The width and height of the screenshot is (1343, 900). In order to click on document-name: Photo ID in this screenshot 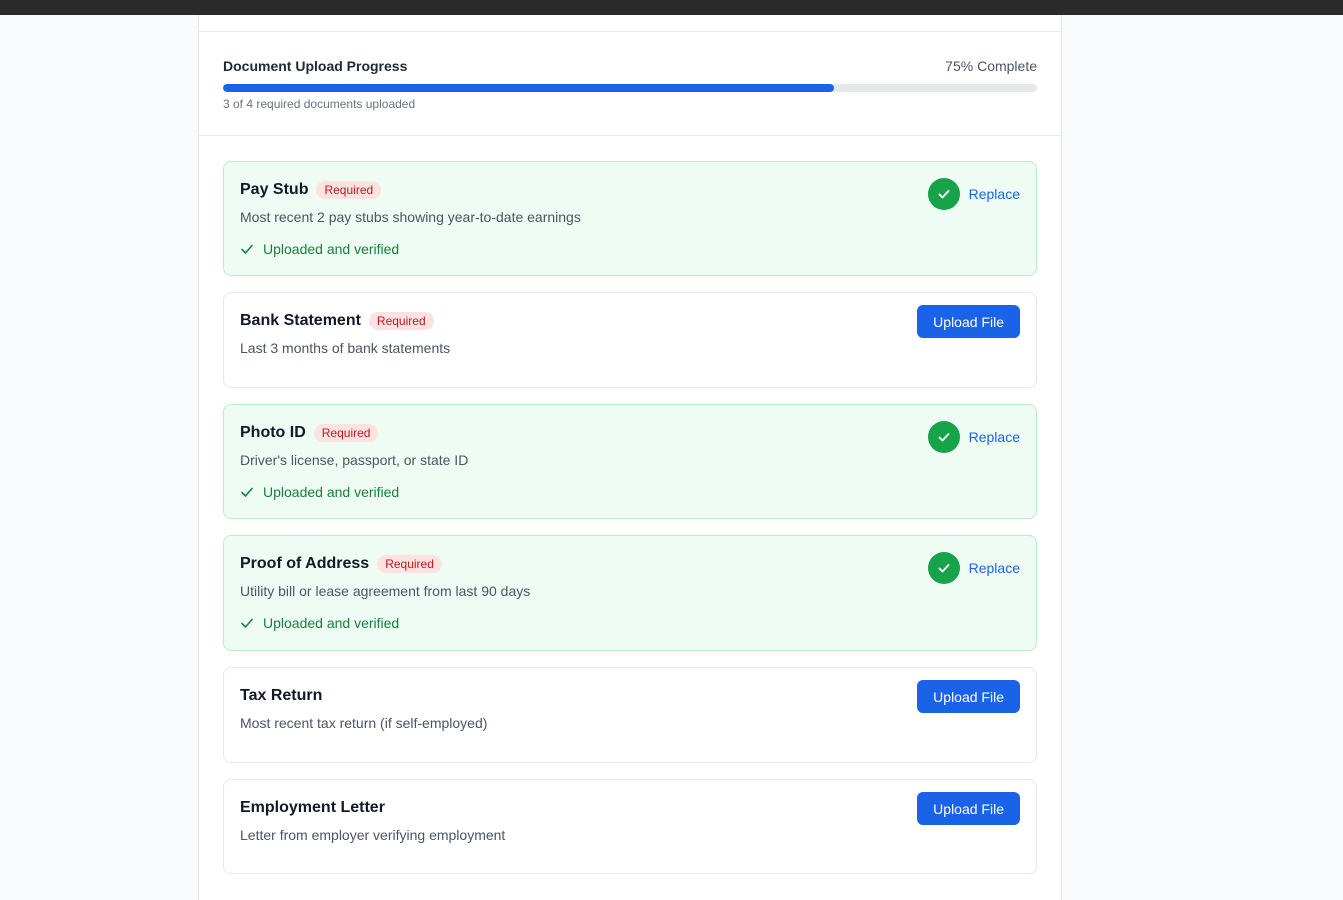, I will do `click(273, 432)`.